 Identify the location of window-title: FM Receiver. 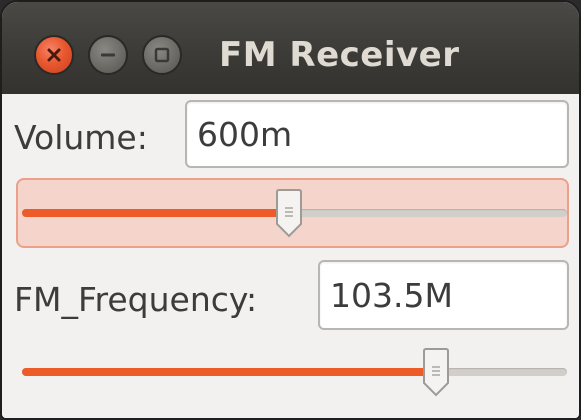
(339, 55).